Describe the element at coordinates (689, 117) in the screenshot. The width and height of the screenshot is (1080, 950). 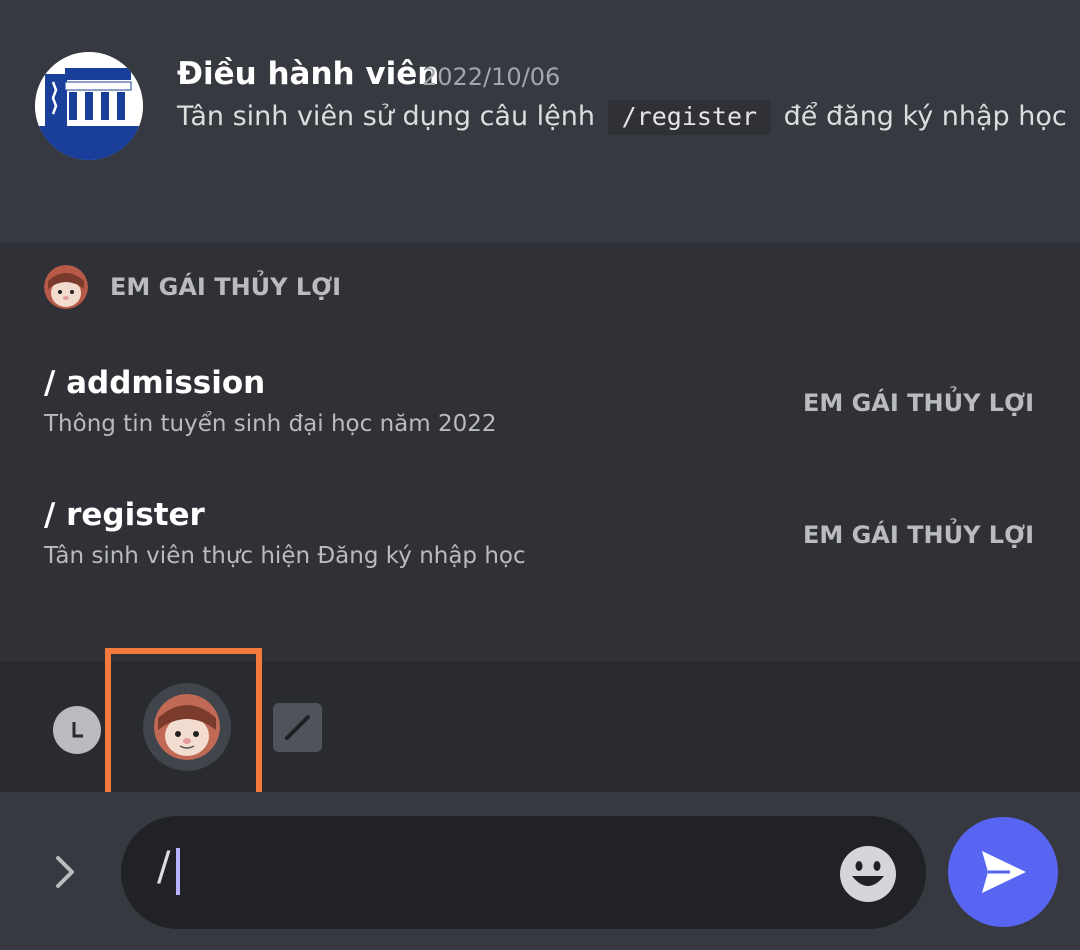
I see `inline-code-command: /register` at that location.